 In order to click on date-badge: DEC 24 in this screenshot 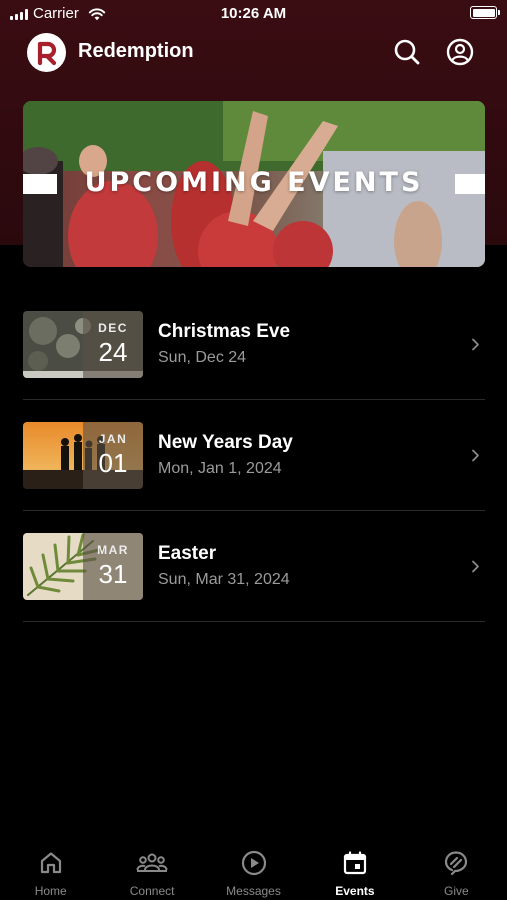, I will do `click(113, 344)`.